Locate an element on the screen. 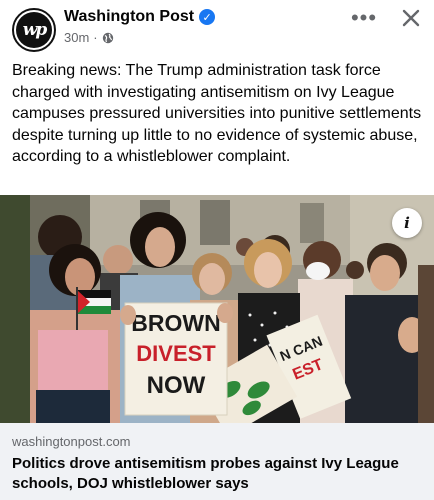 This screenshot has height=500, width=434. page-avatar: wp is located at coordinates (34, 30).